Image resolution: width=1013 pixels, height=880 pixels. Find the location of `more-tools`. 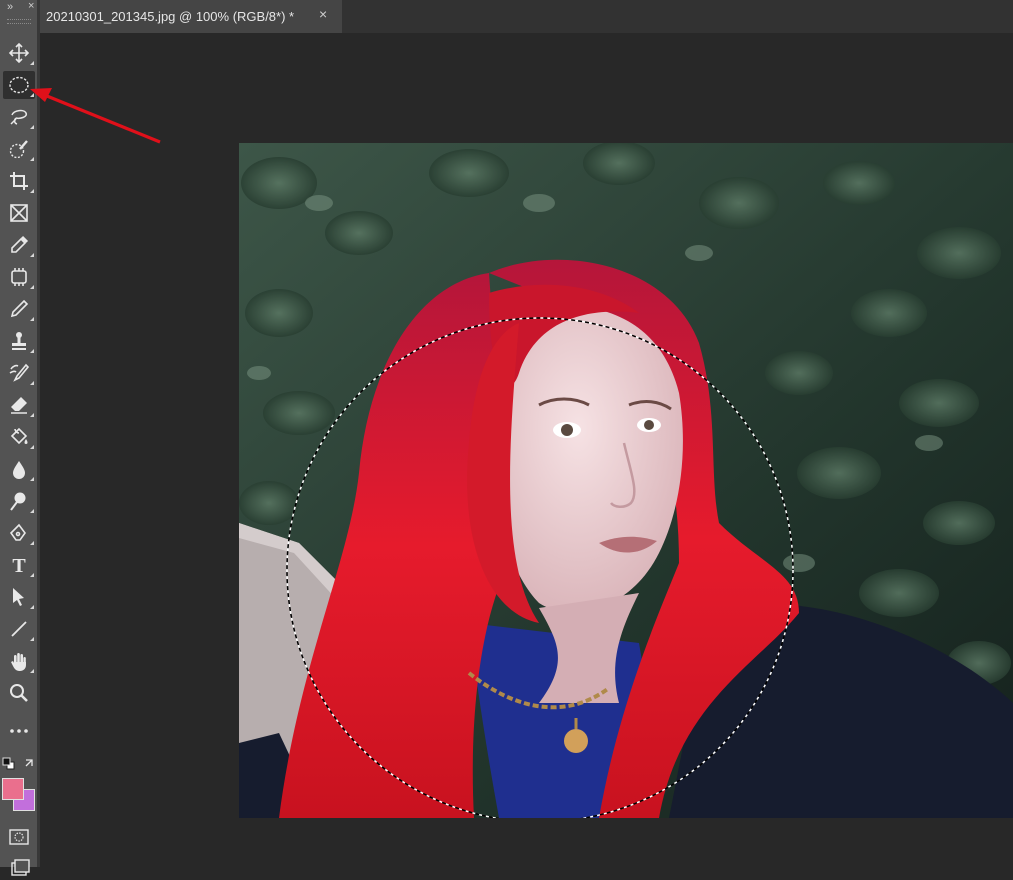

more-tools is located at coordinates (19, 731).